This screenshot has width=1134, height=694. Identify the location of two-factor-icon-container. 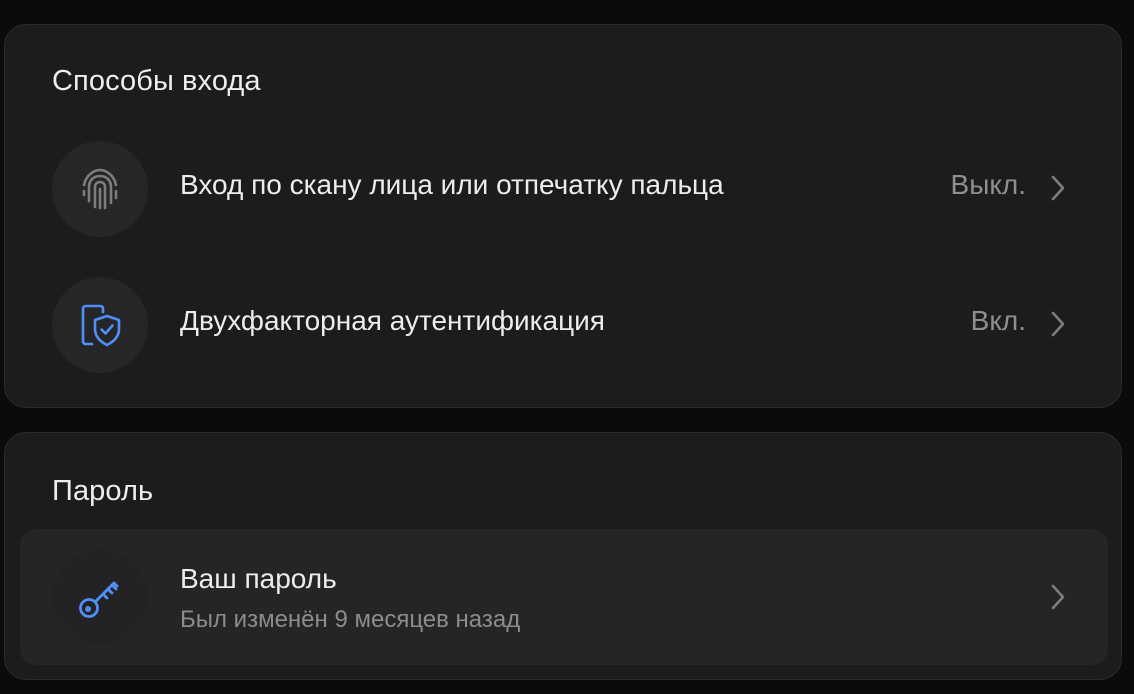
(100, 325).